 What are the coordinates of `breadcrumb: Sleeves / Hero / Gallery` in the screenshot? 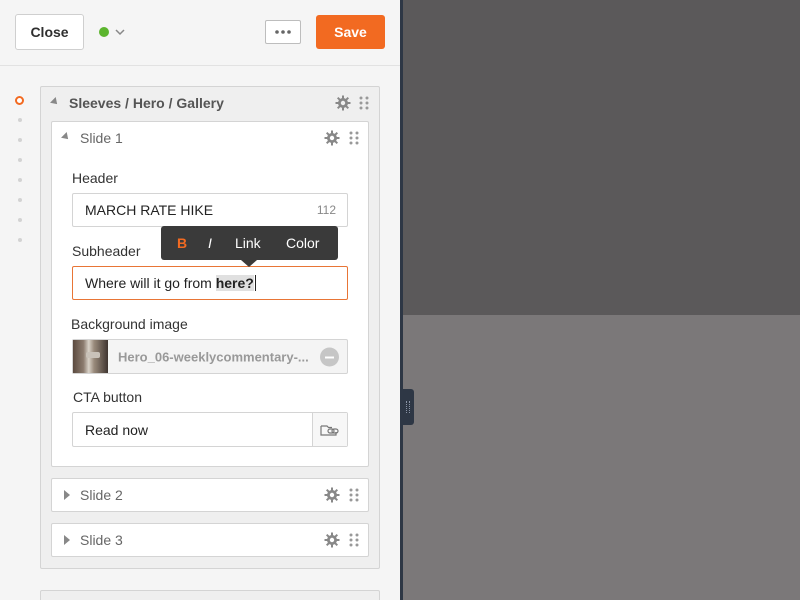 It's located at (146, 103).